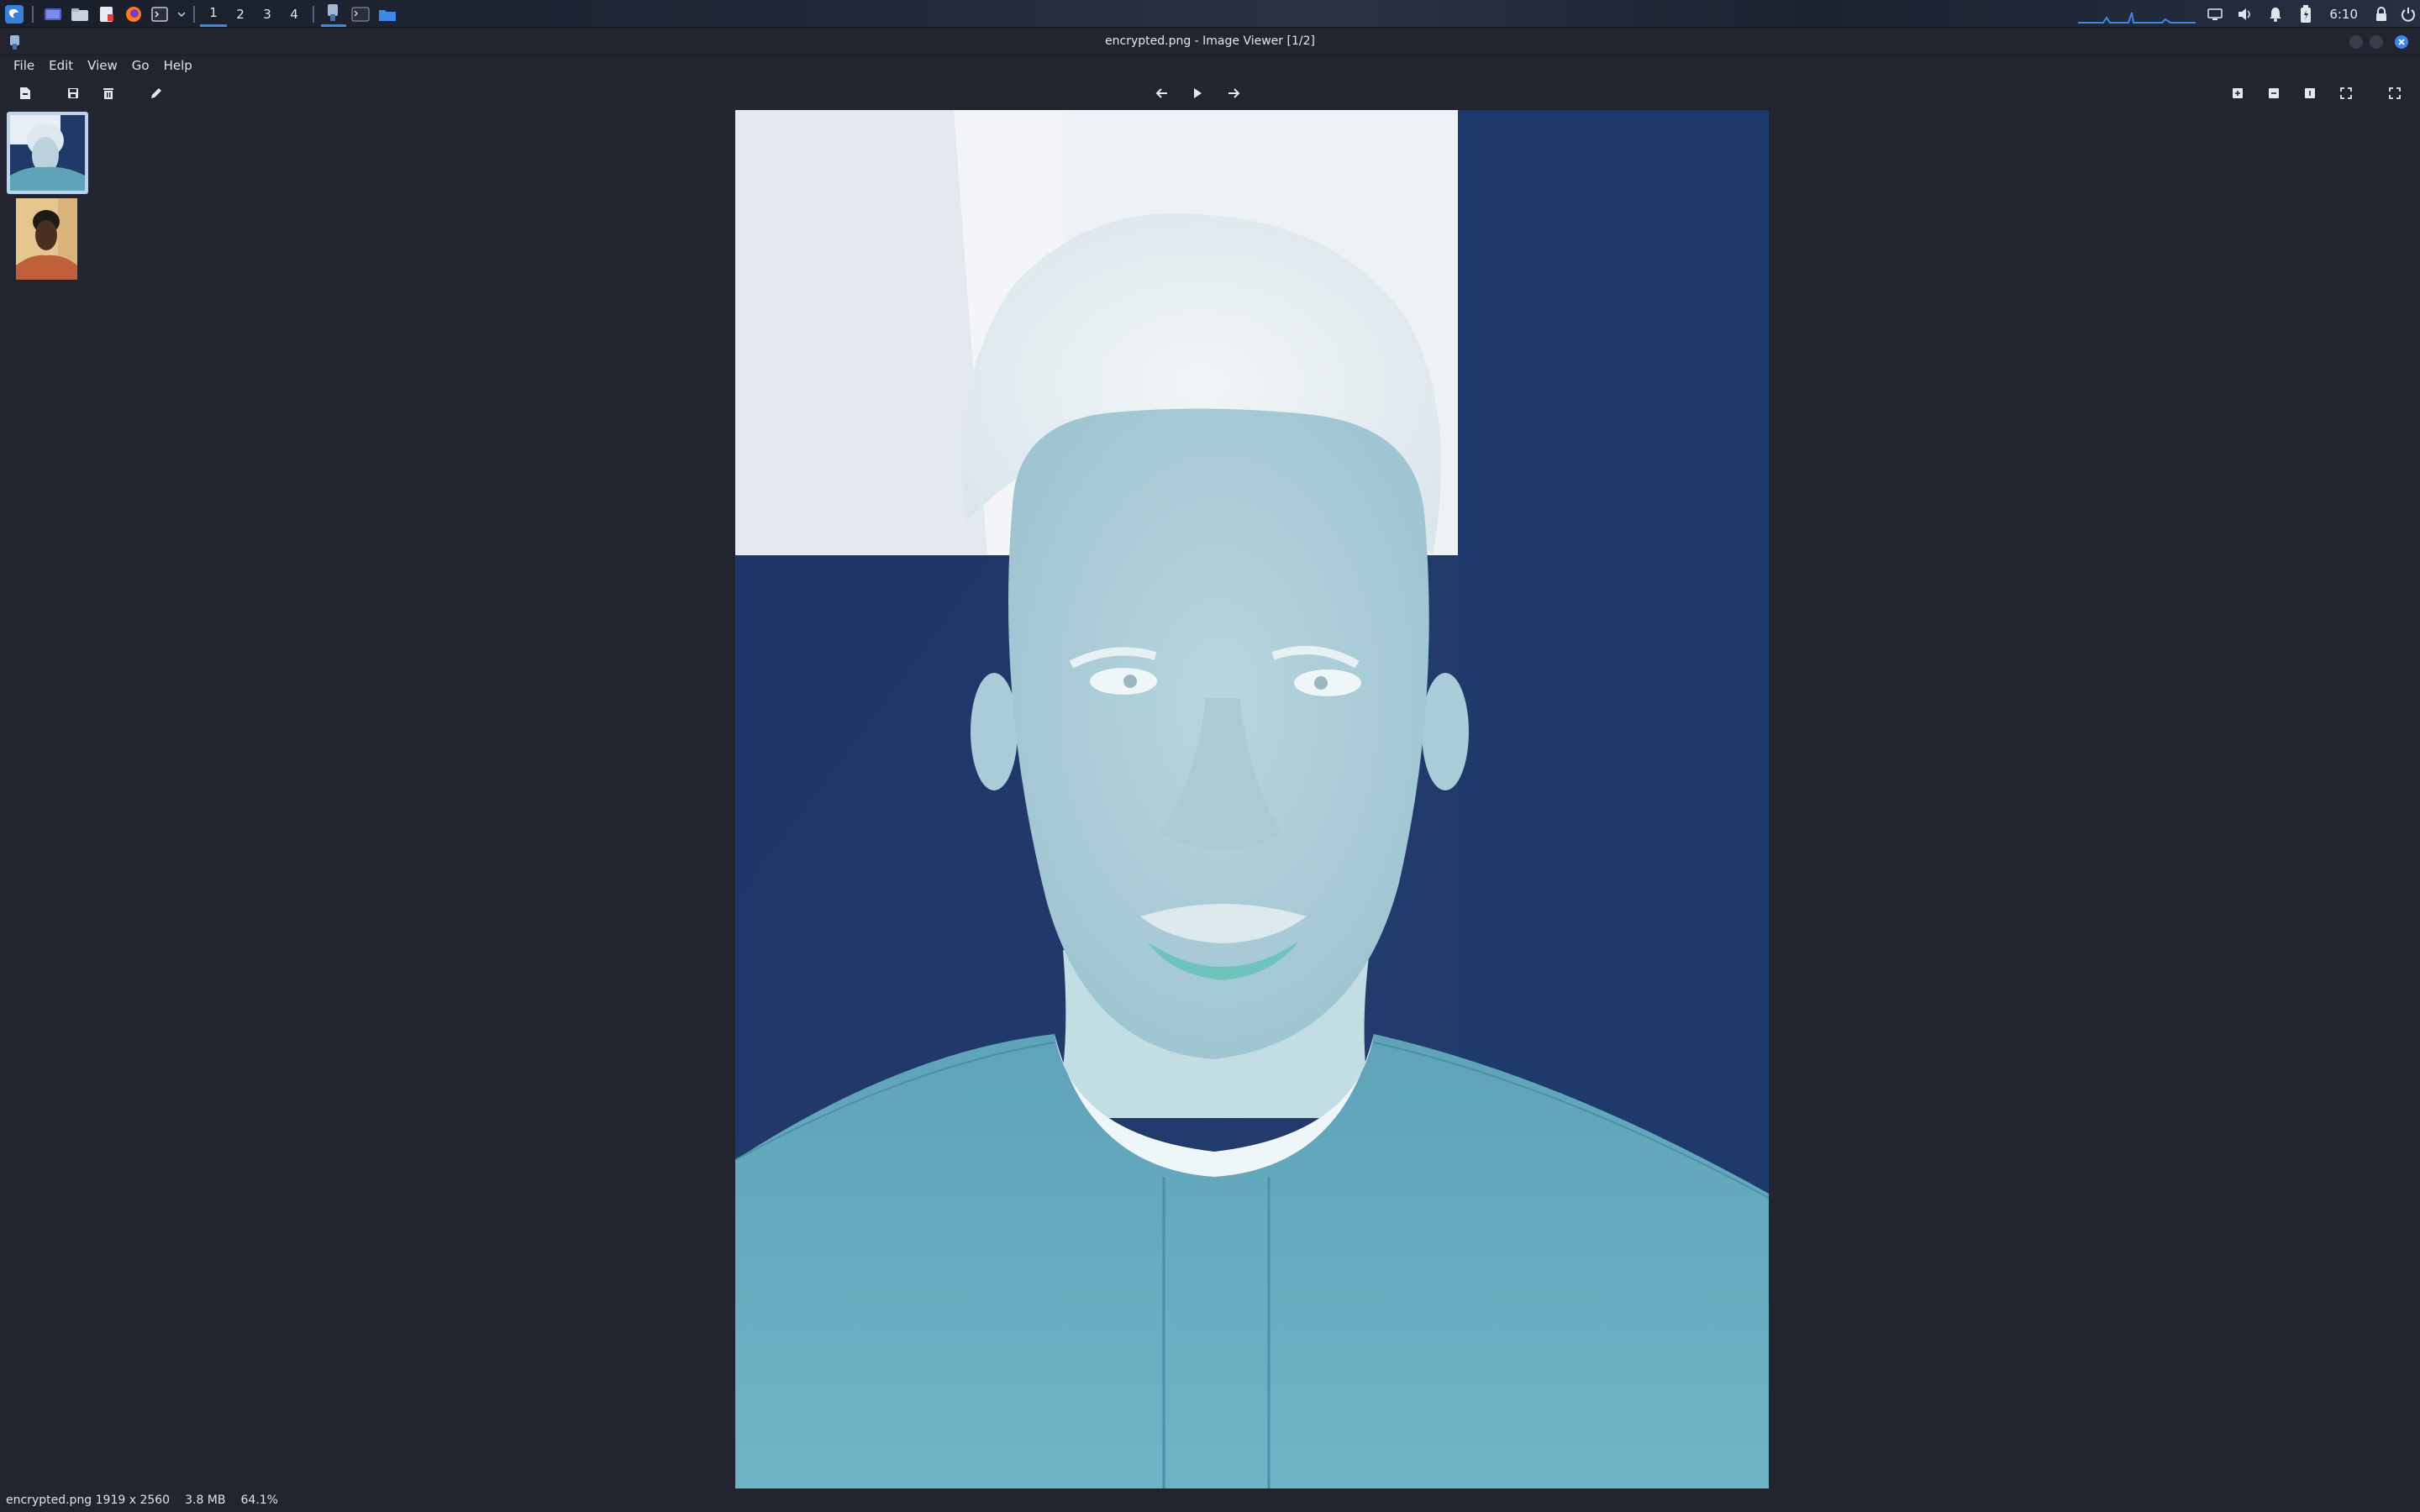 The width and height of the screenshot is (2420, 1512). I want to click on minimize-button, so click(2356, 42).